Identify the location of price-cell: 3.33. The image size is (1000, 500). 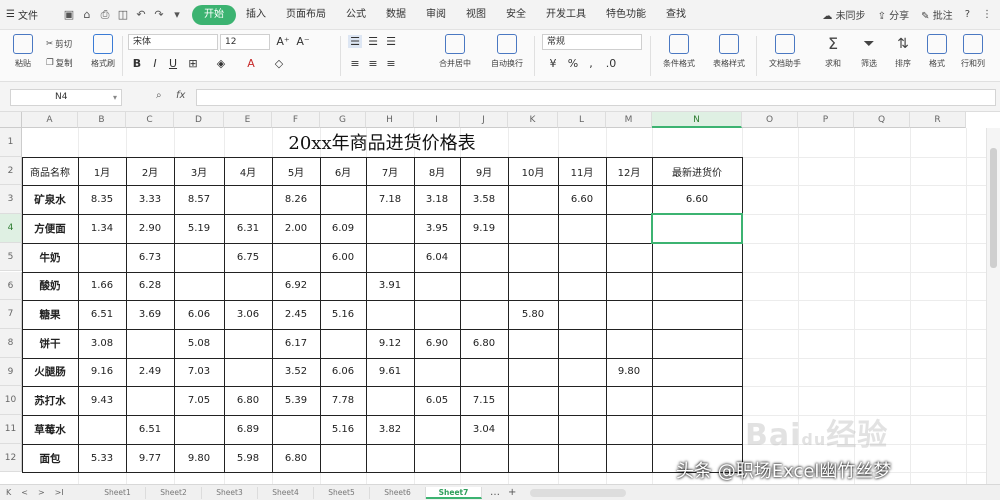
(150, 199).